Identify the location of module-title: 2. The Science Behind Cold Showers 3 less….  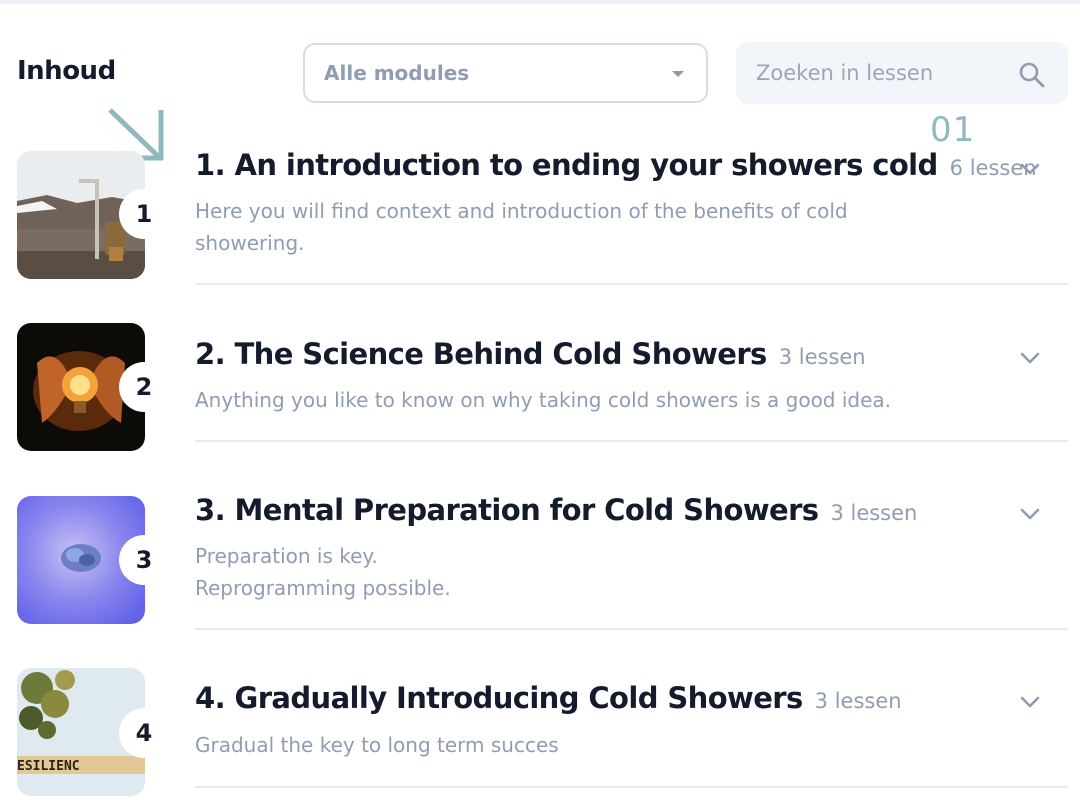
(530, 354).